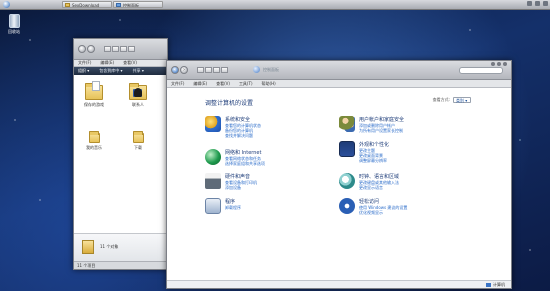  What do you see at coordinates (213, 124) in the screenshot?
I see `shield-icon` at bounding box center [213, 124].